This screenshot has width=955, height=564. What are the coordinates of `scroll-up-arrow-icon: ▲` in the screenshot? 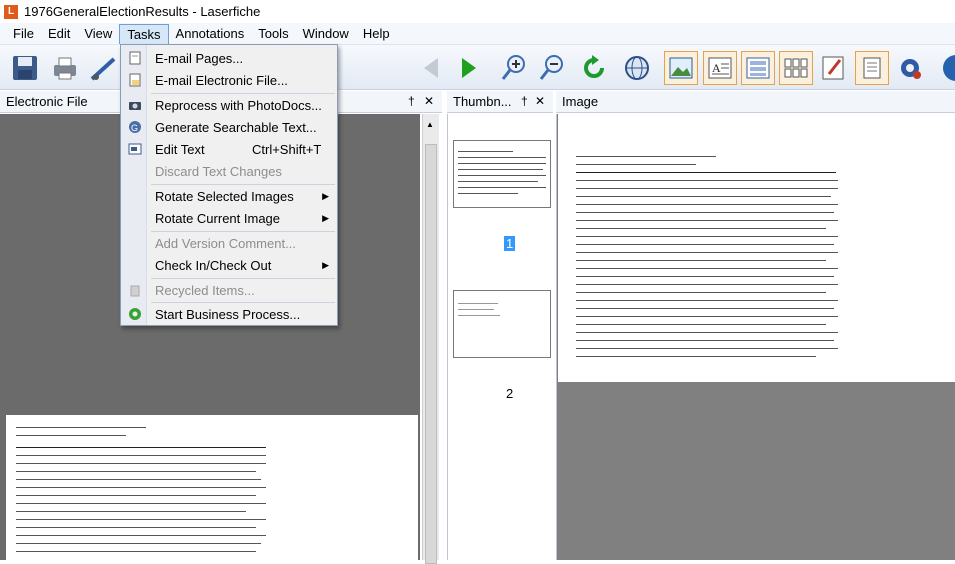 It's located at (430, 124).